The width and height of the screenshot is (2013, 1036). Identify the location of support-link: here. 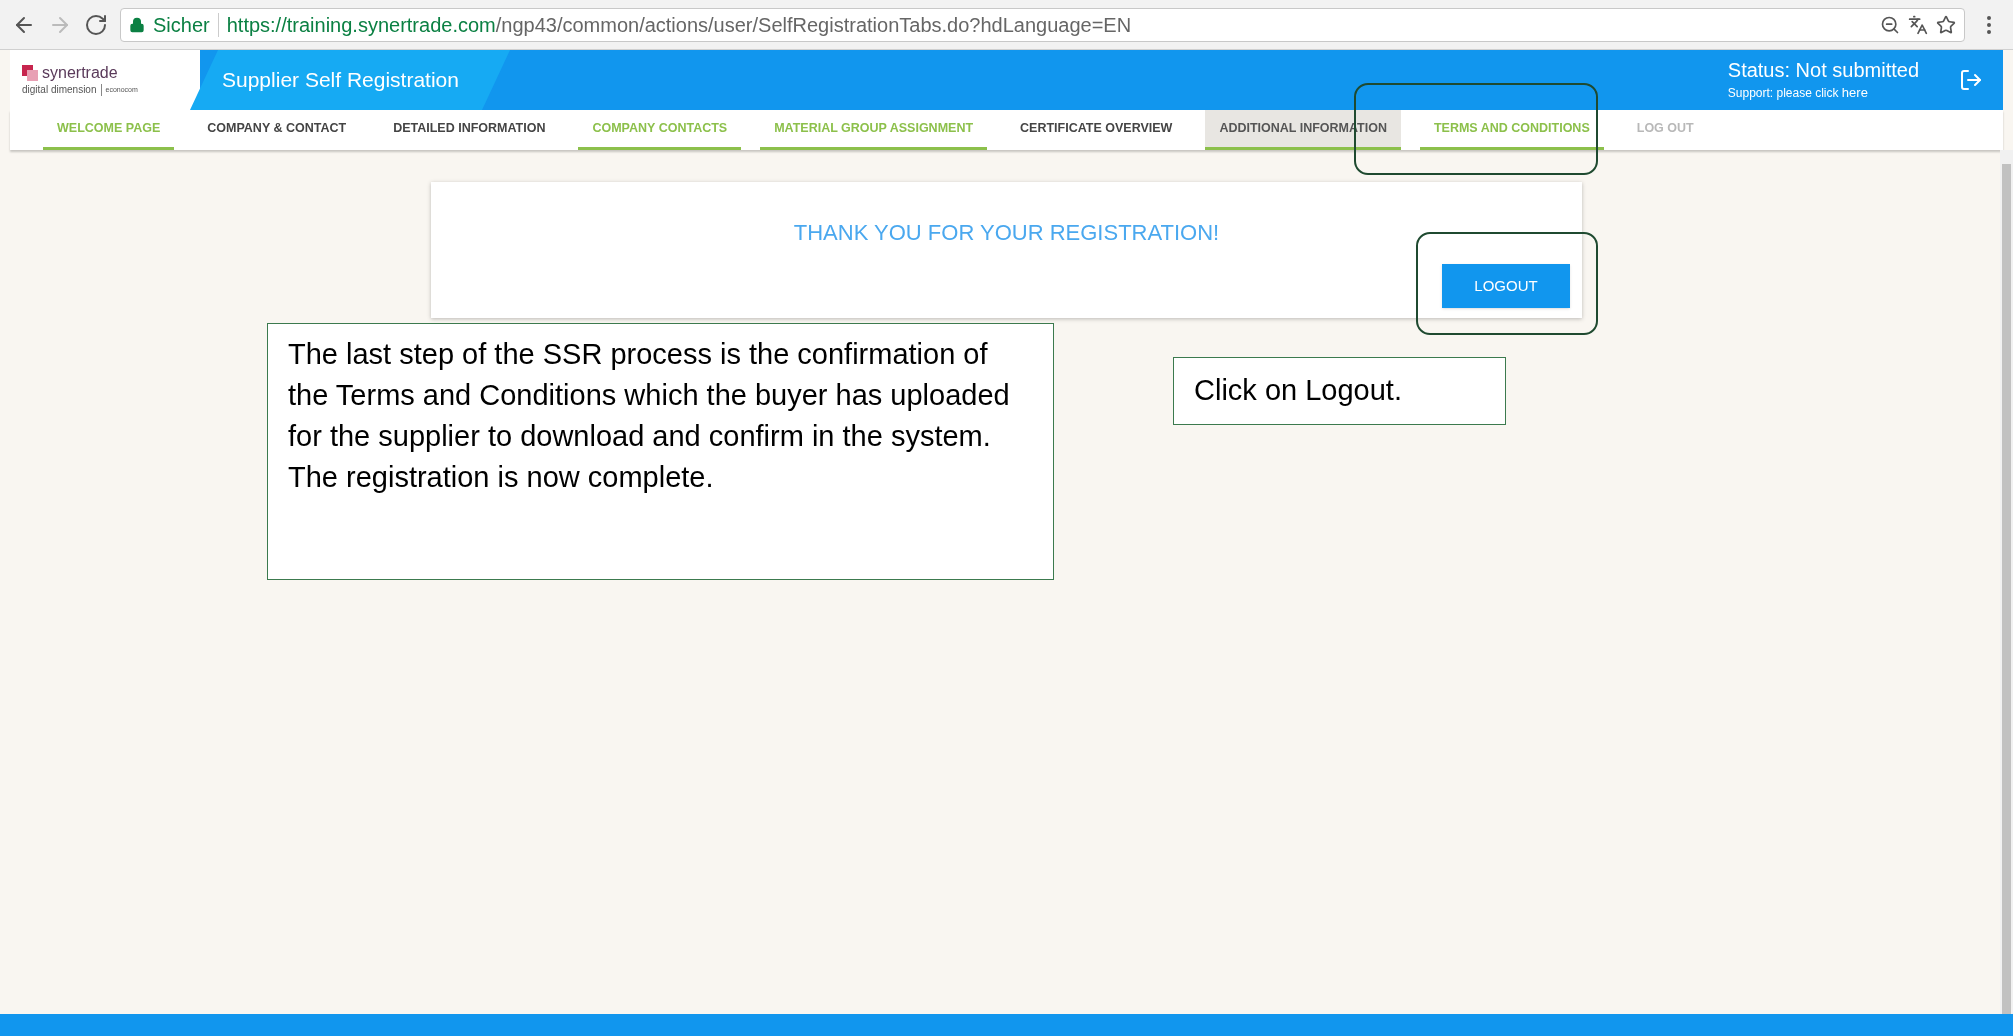
(1854, 92).